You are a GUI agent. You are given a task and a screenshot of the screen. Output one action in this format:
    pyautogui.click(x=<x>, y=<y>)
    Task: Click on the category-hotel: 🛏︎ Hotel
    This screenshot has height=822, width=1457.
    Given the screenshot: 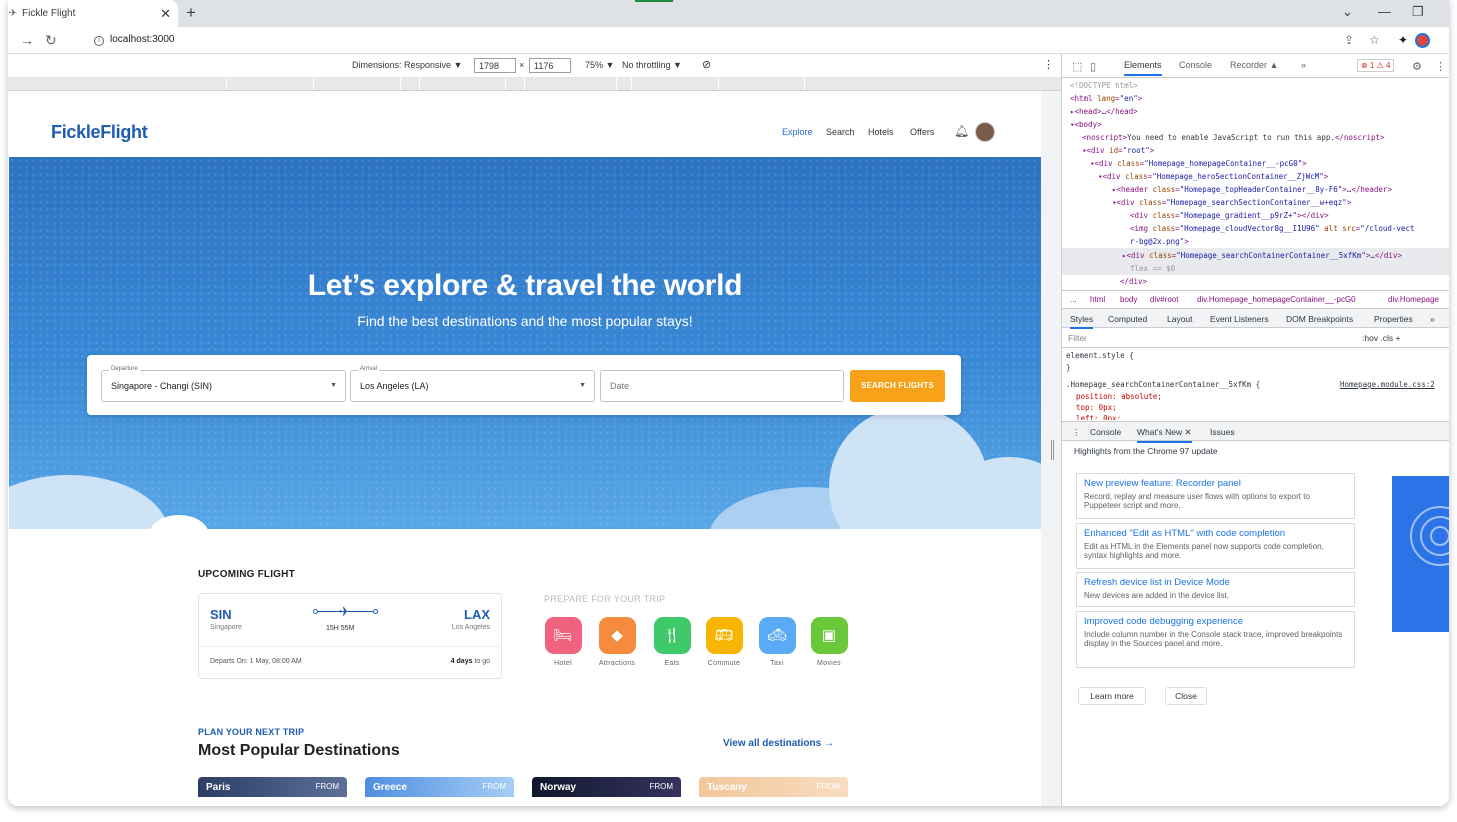 What is the action you would take?
    pyautogui.click(x=563, y=642)
    